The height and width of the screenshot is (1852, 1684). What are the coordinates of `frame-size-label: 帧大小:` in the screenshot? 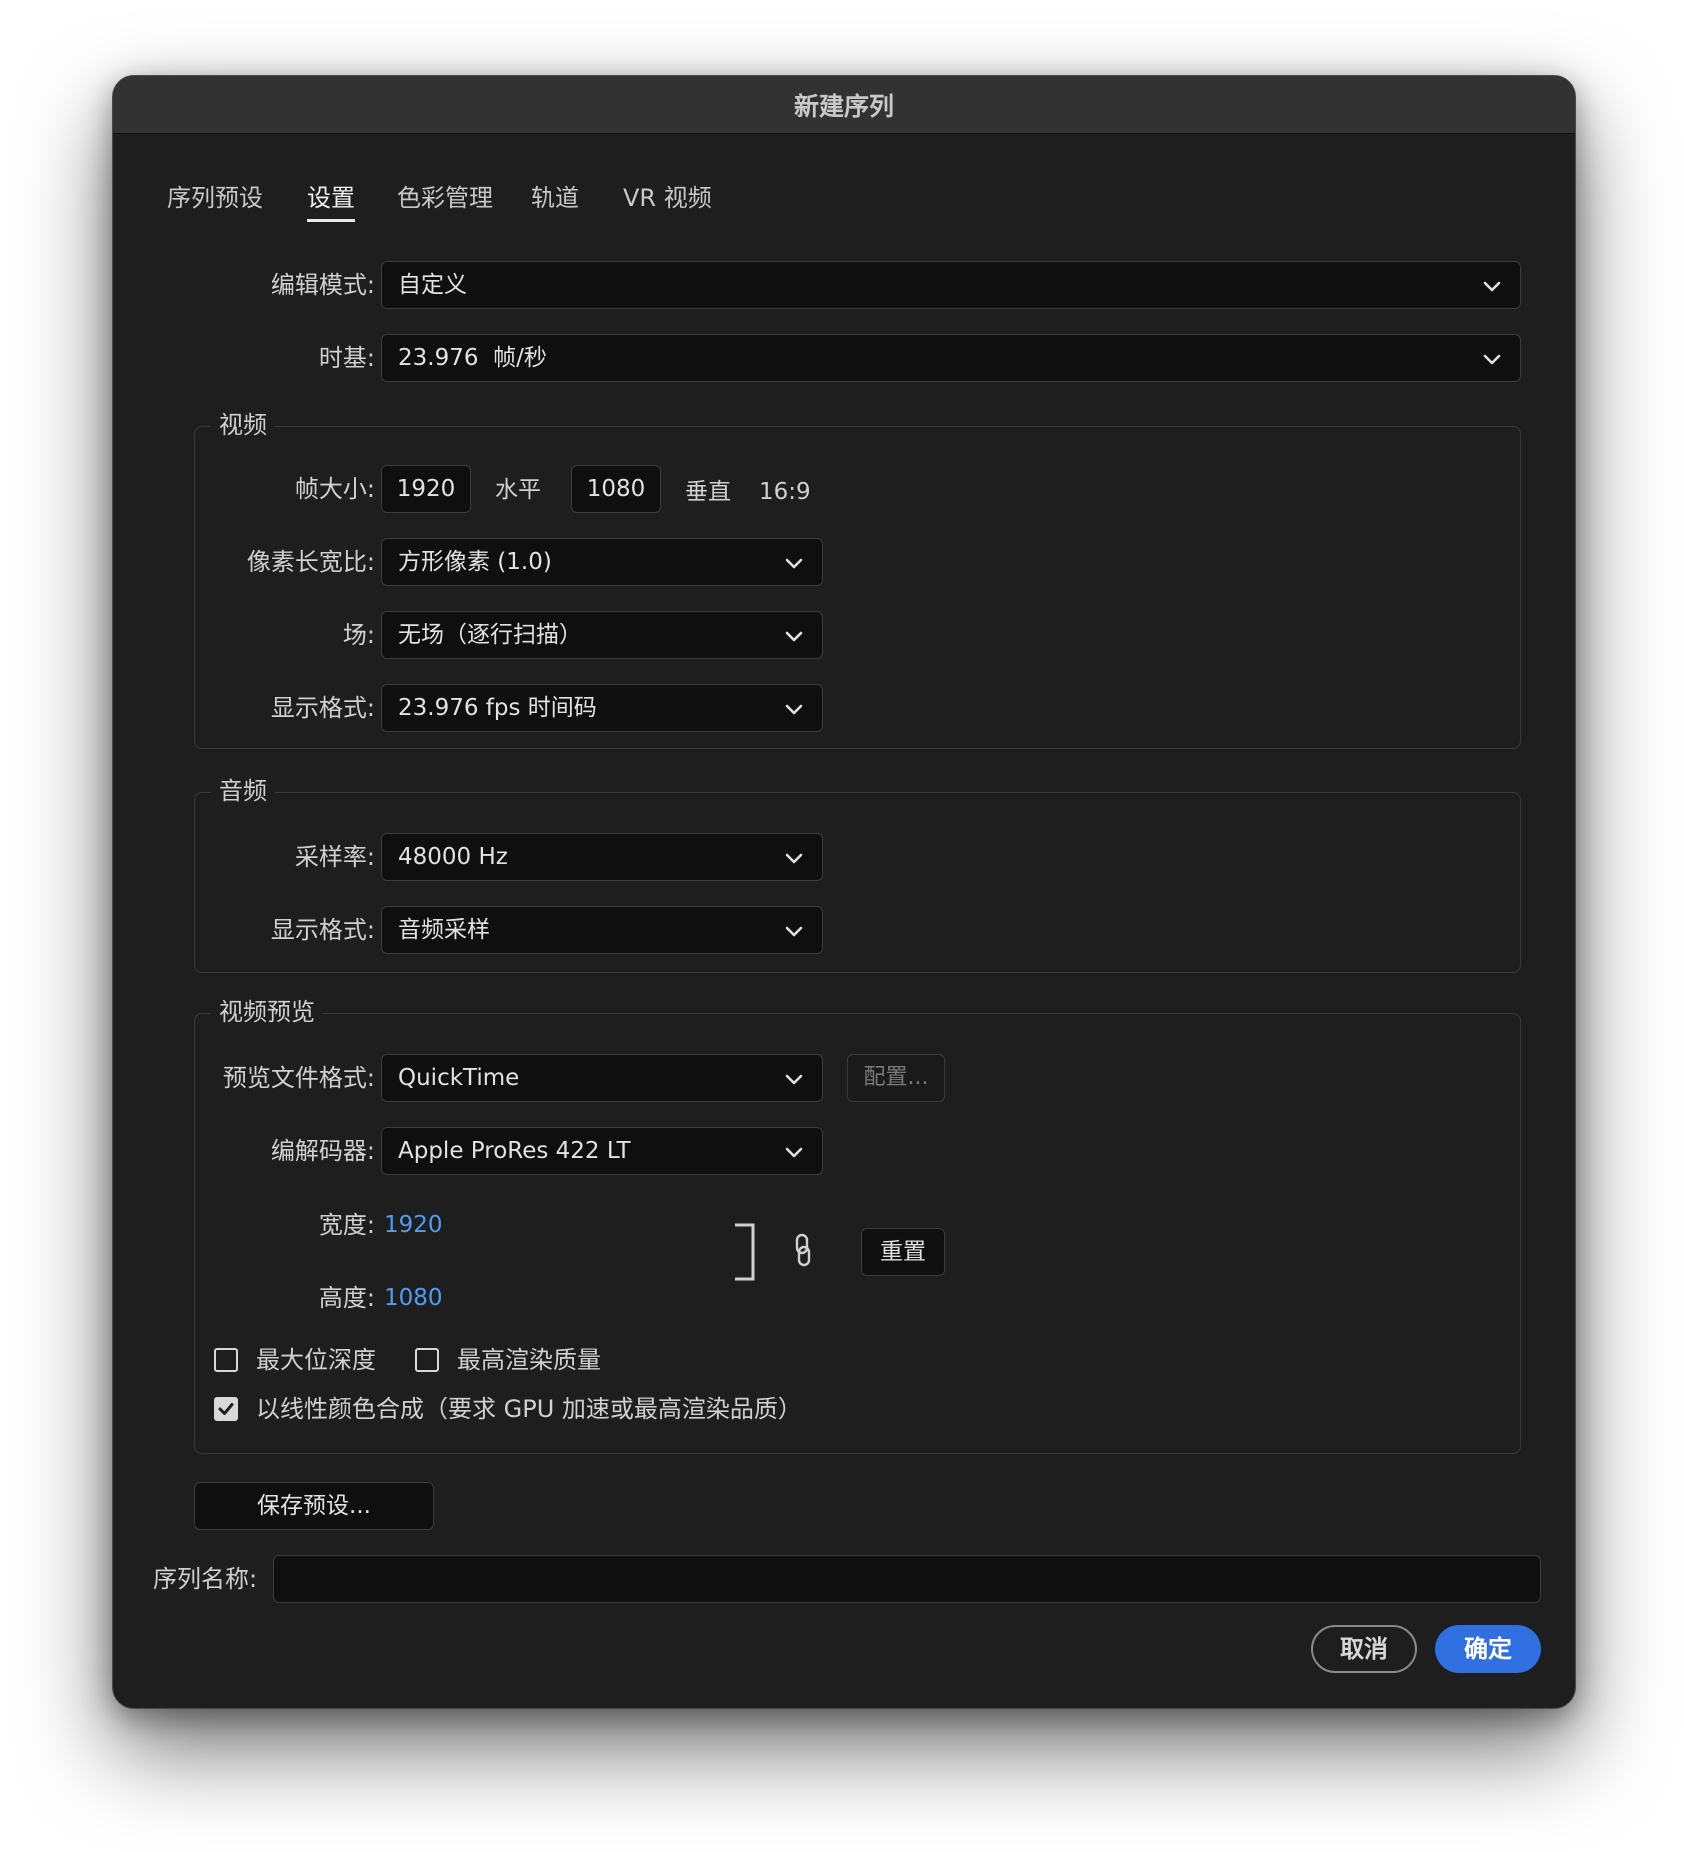 It's located at (334, 489).